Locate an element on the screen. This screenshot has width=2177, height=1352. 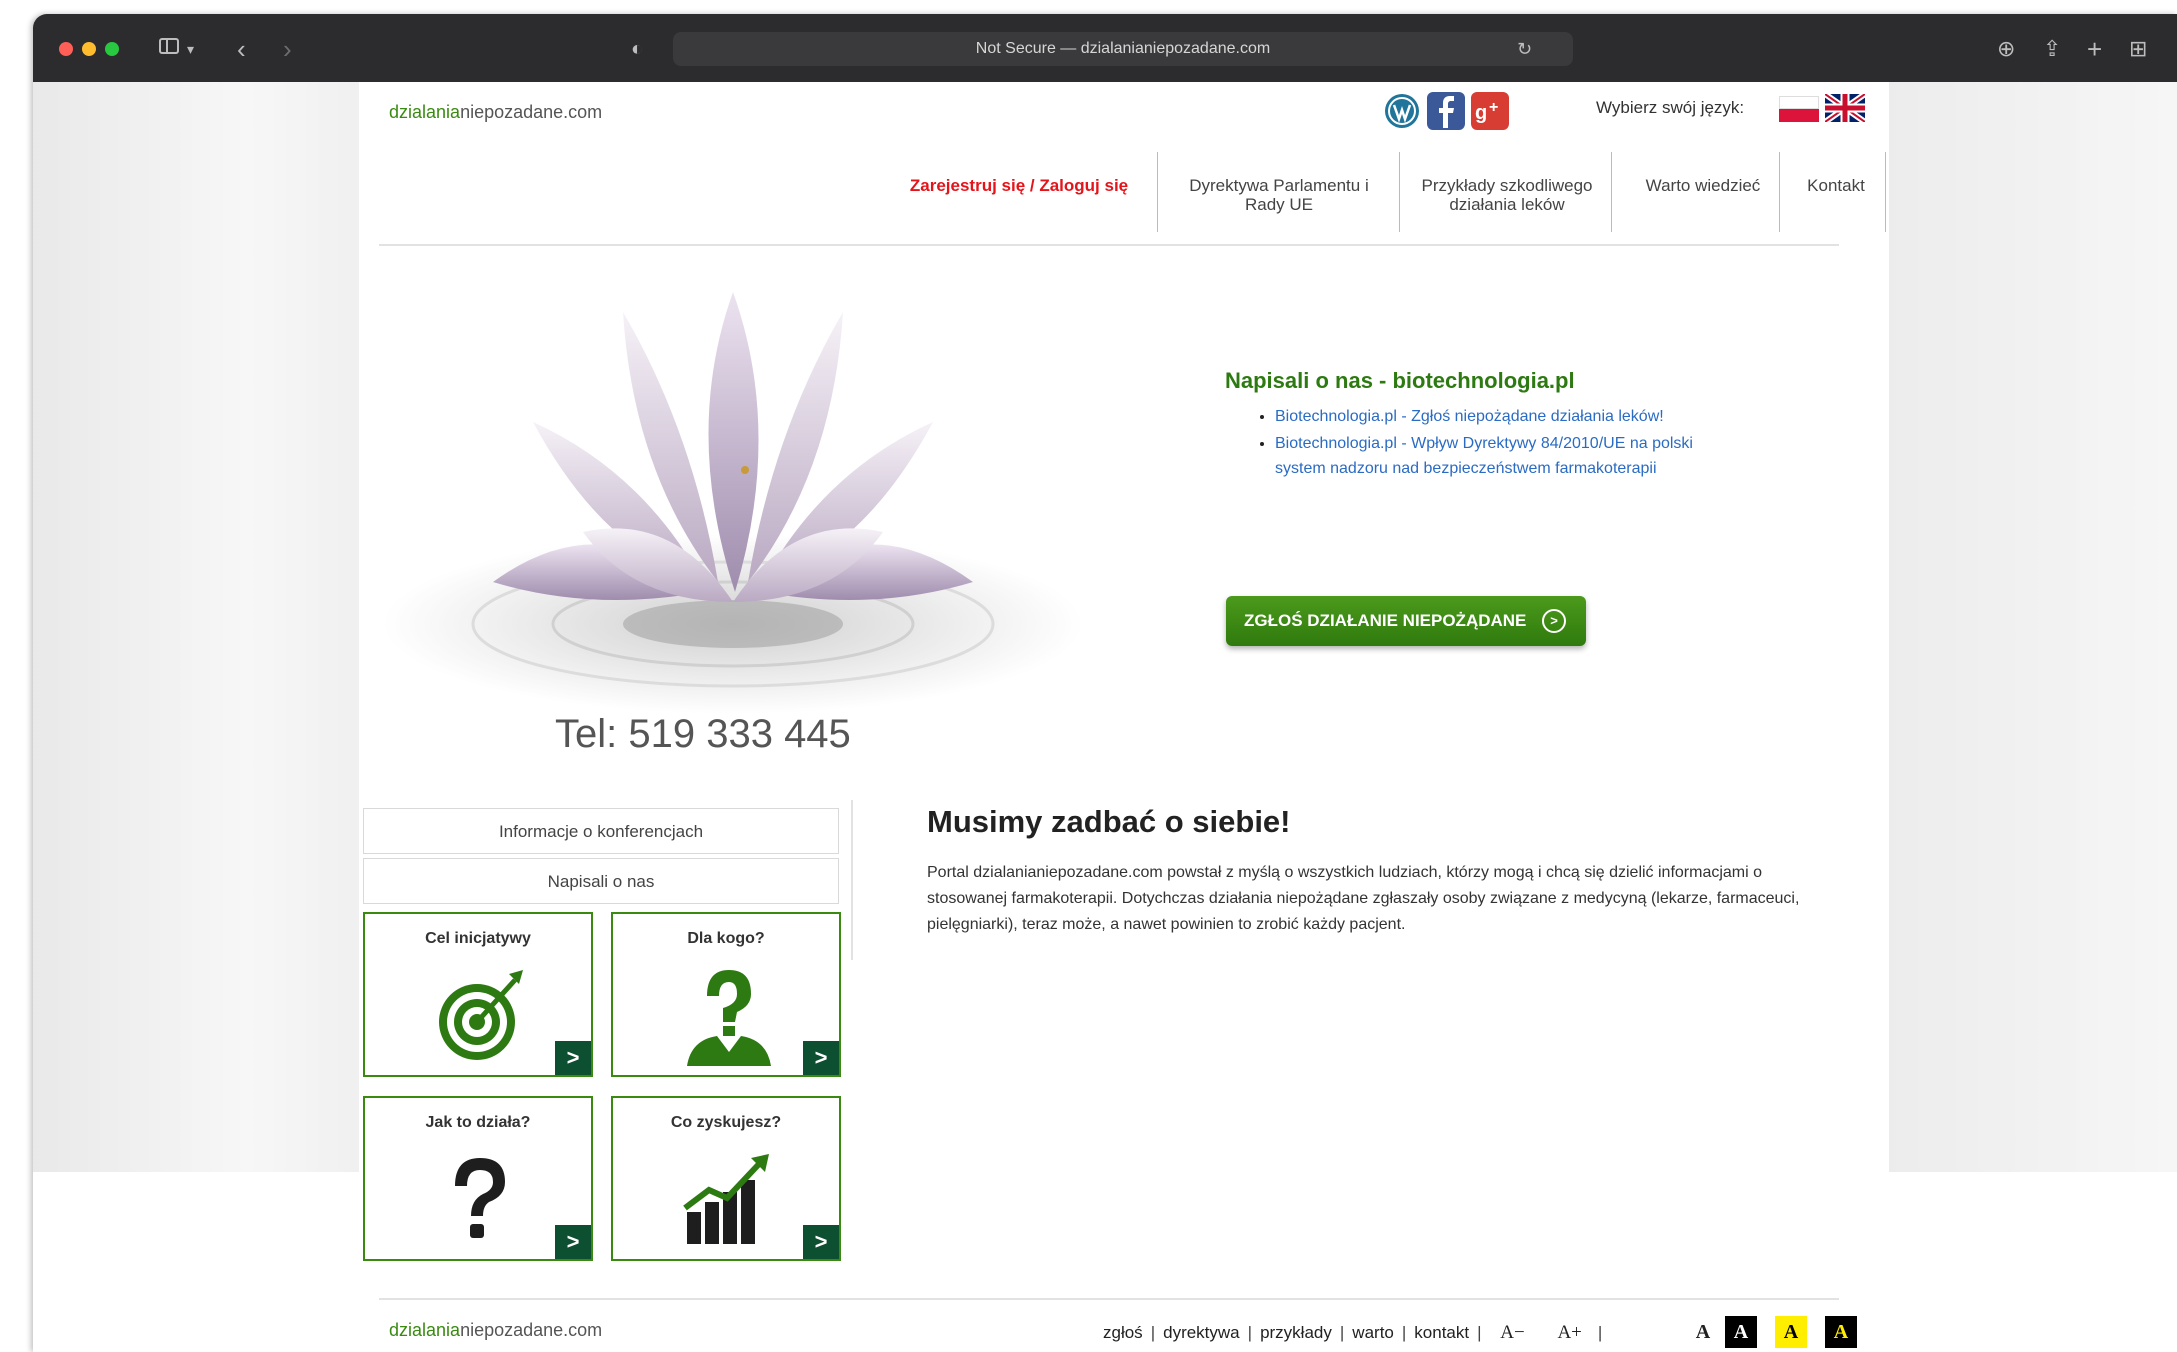
address-bar: Not Secure — dzialanianiepozadane.com is located at coordinates (1123, 49).